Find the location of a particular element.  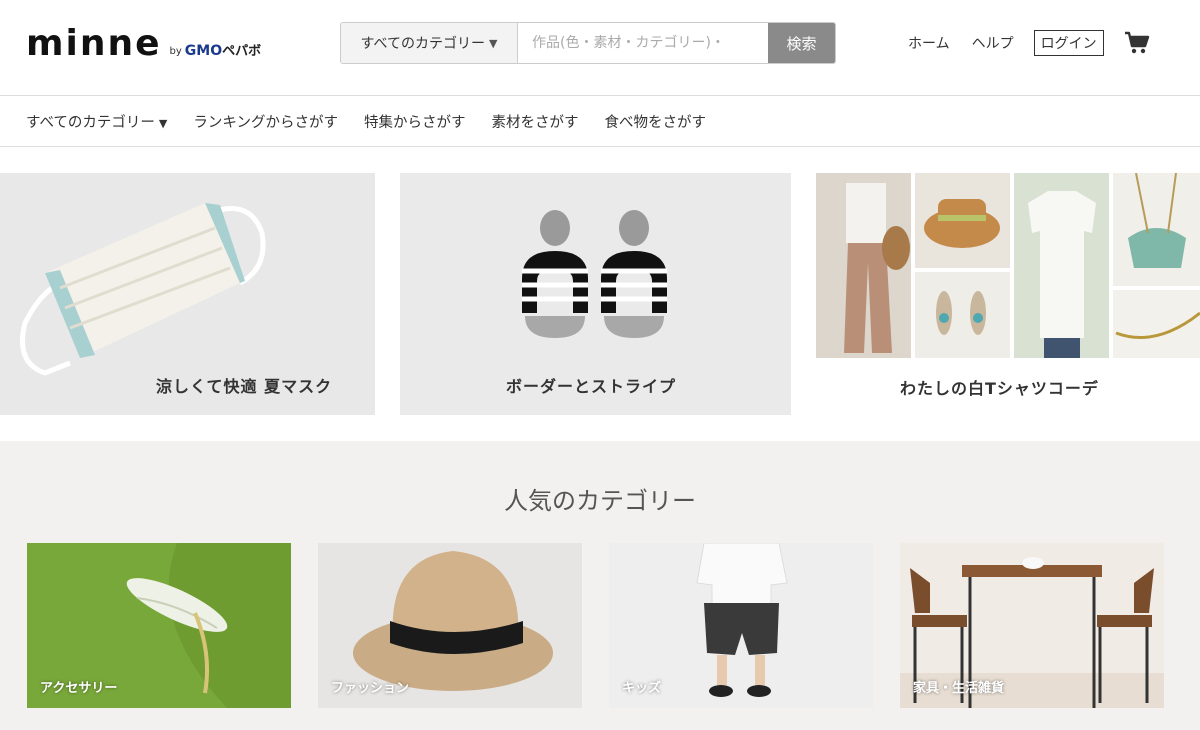

category-card-kids: キッズ is located at coordinates (741, 625).